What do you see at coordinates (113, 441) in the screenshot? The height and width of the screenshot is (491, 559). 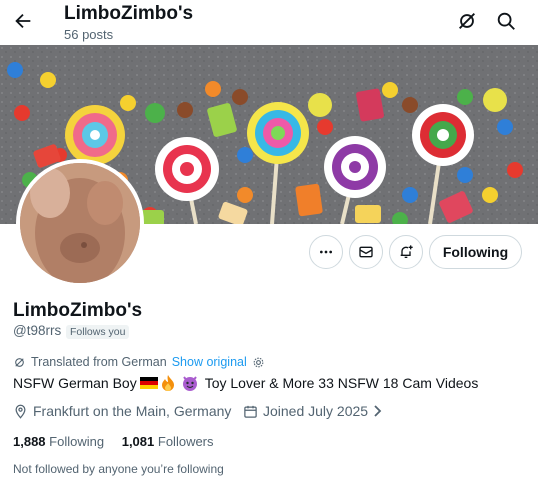 I see `follow-stats: 1,888 Following 1,081 Followers` at bounding box center [113, 441].